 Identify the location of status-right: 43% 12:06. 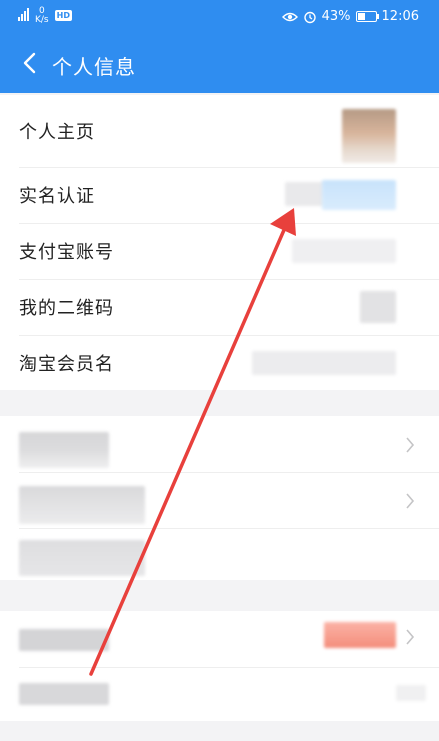
(350, 16).